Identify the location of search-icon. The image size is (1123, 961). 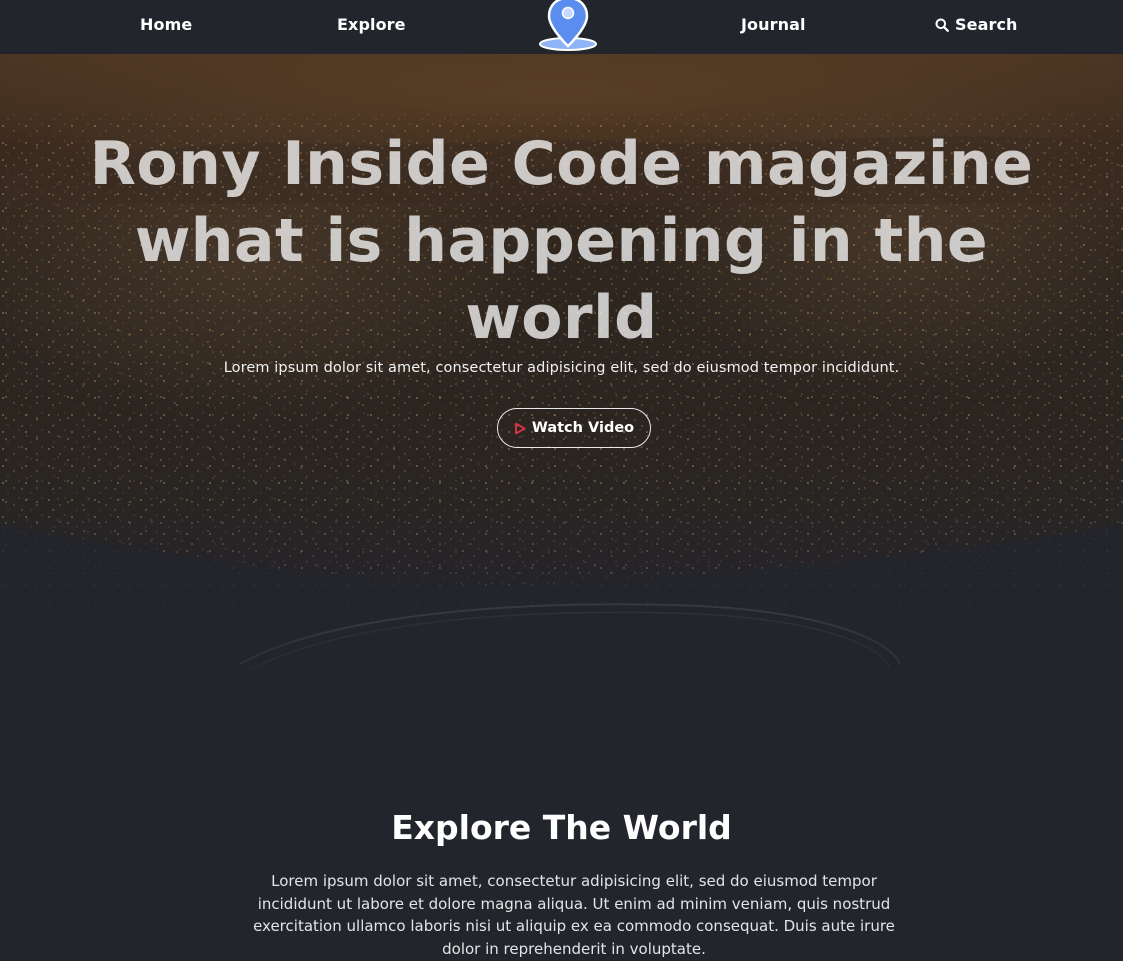
(942, 25).